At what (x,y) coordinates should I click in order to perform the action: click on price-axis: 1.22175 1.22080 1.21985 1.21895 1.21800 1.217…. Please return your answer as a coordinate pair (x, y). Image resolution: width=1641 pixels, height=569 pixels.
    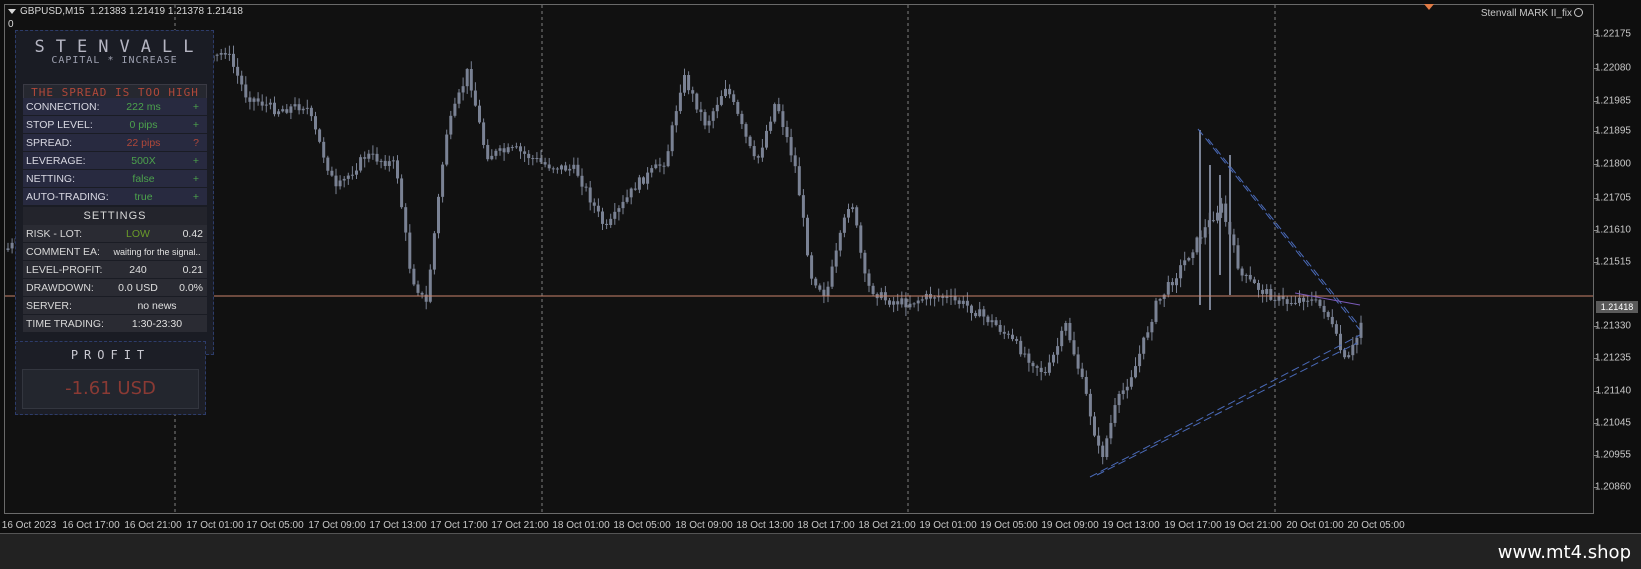
    Looking at the image, I should click on (1616, 259).